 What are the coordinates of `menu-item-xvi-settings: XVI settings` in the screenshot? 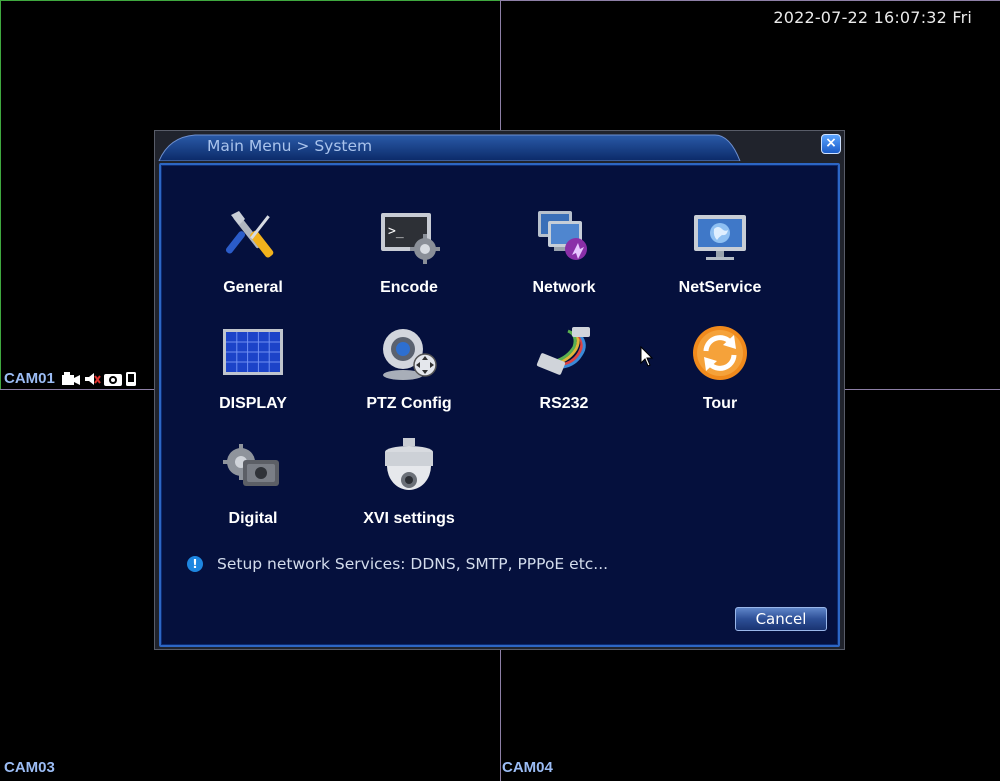 It's located at (409, 482).